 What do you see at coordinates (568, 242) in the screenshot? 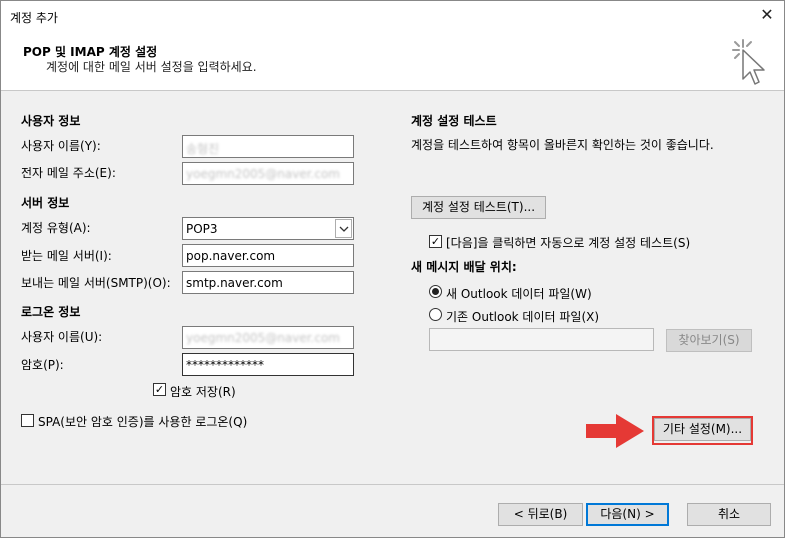
I see `auto-test-label: [다음]을 클릭하면 자동으로 계정 설정 테스트(S)` at bounding box center [568, 242].